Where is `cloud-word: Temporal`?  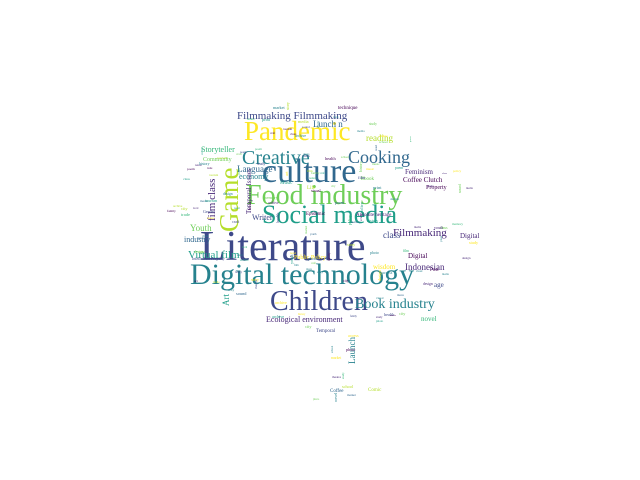 cloud-word: Temporal is located at coordinates (326, 331).